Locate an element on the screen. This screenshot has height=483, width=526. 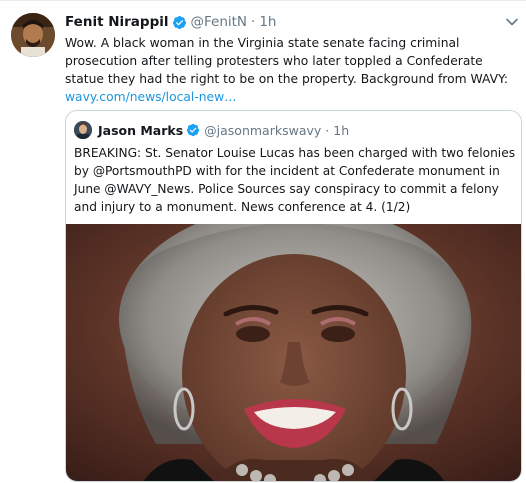
quoted-author-handle: @jasonmarkswavy is located at coordinates (262, 130).